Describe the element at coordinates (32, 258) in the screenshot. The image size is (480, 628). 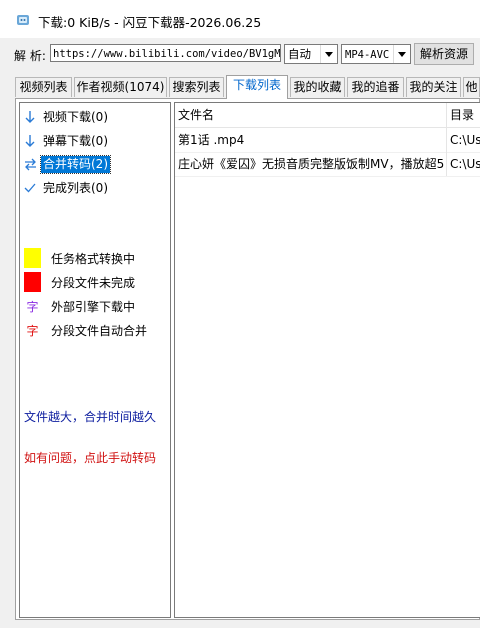
I see `legend-swatch-yellow` at that location.